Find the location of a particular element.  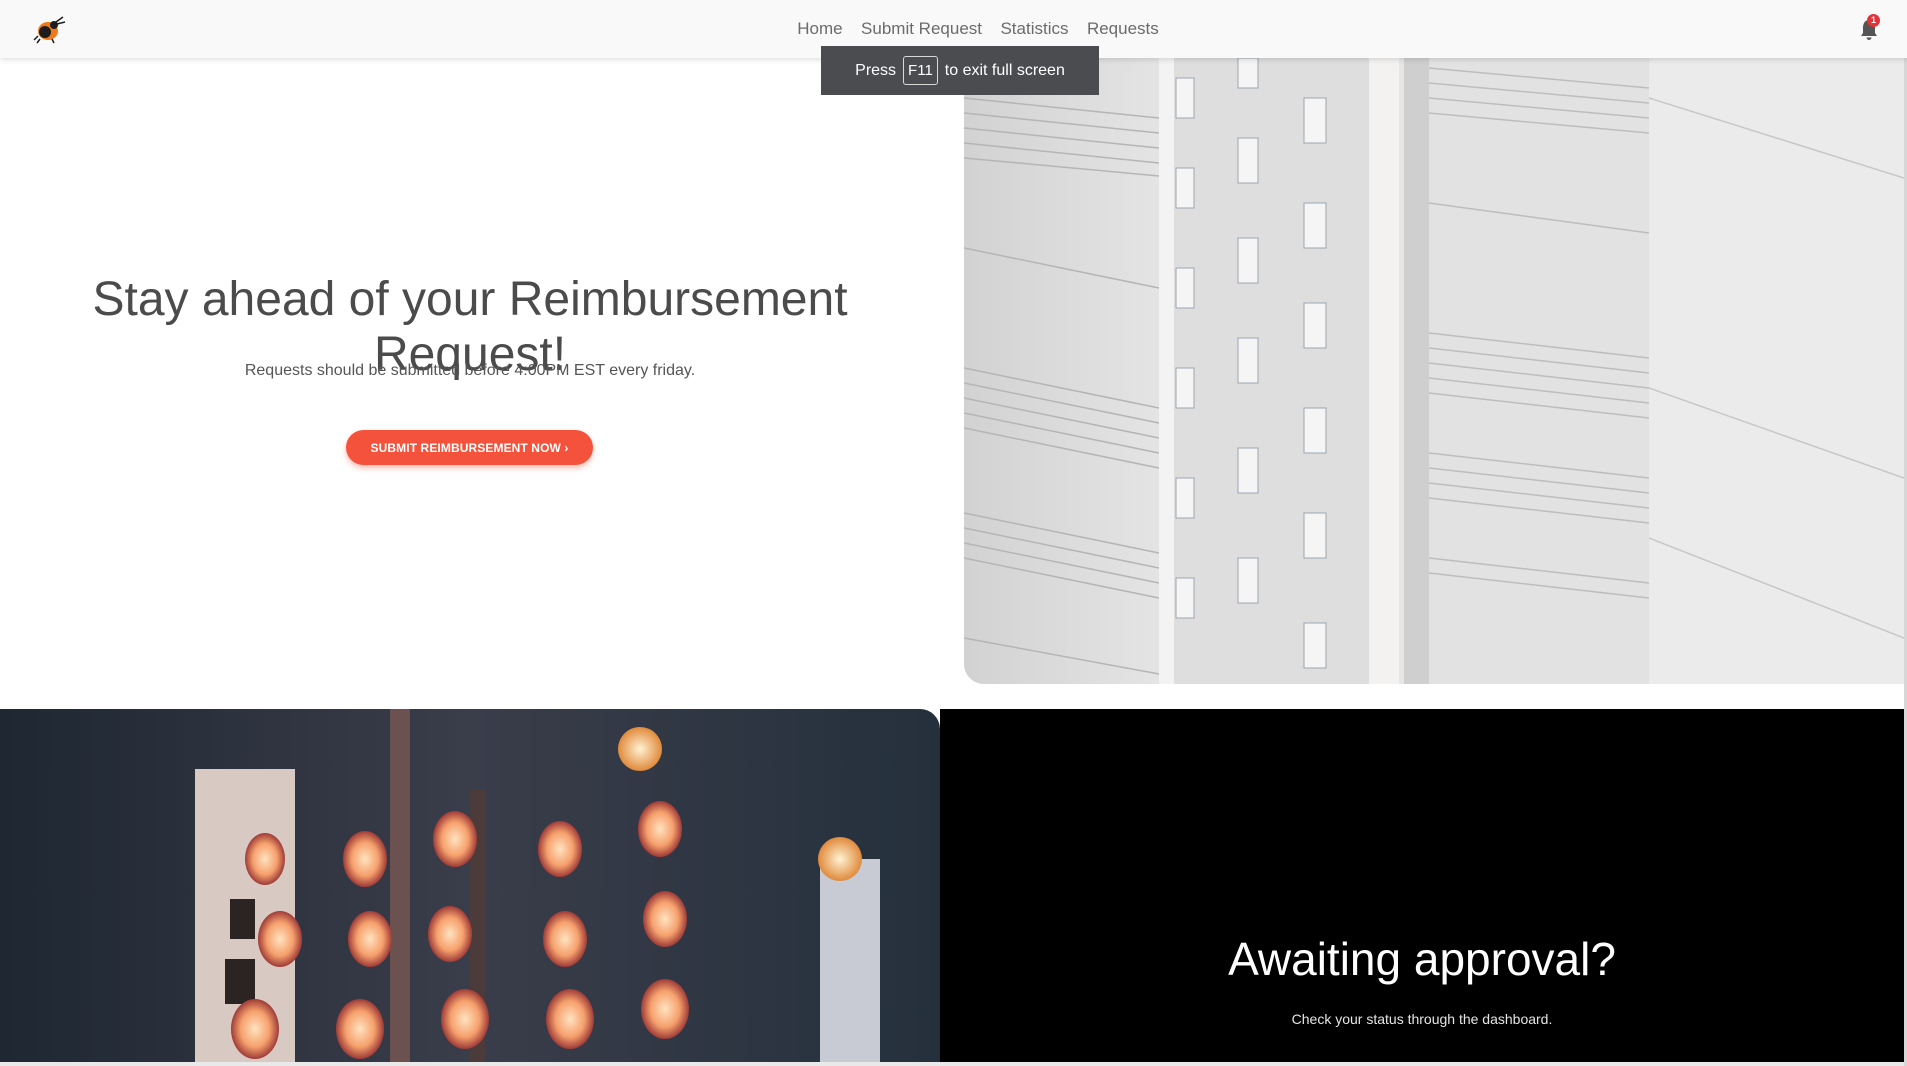

nav-links: Home Submit Request Statistics Requests is located at coordinates (953, 29).